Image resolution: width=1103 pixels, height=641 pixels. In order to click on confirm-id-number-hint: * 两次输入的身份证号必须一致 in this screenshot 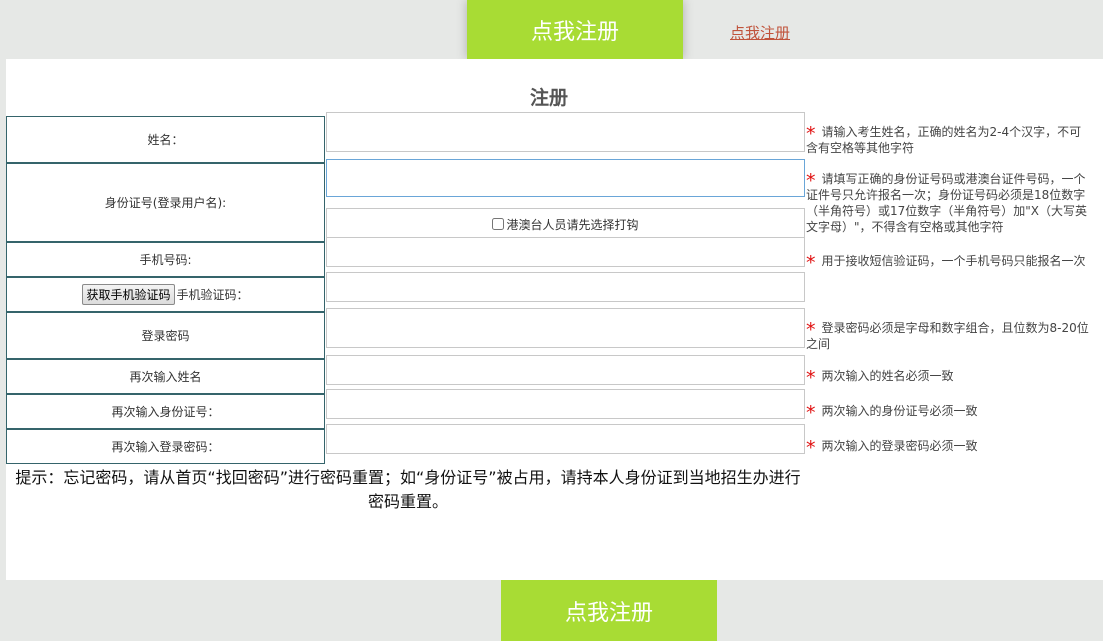, I will do `click(892, 413)`.